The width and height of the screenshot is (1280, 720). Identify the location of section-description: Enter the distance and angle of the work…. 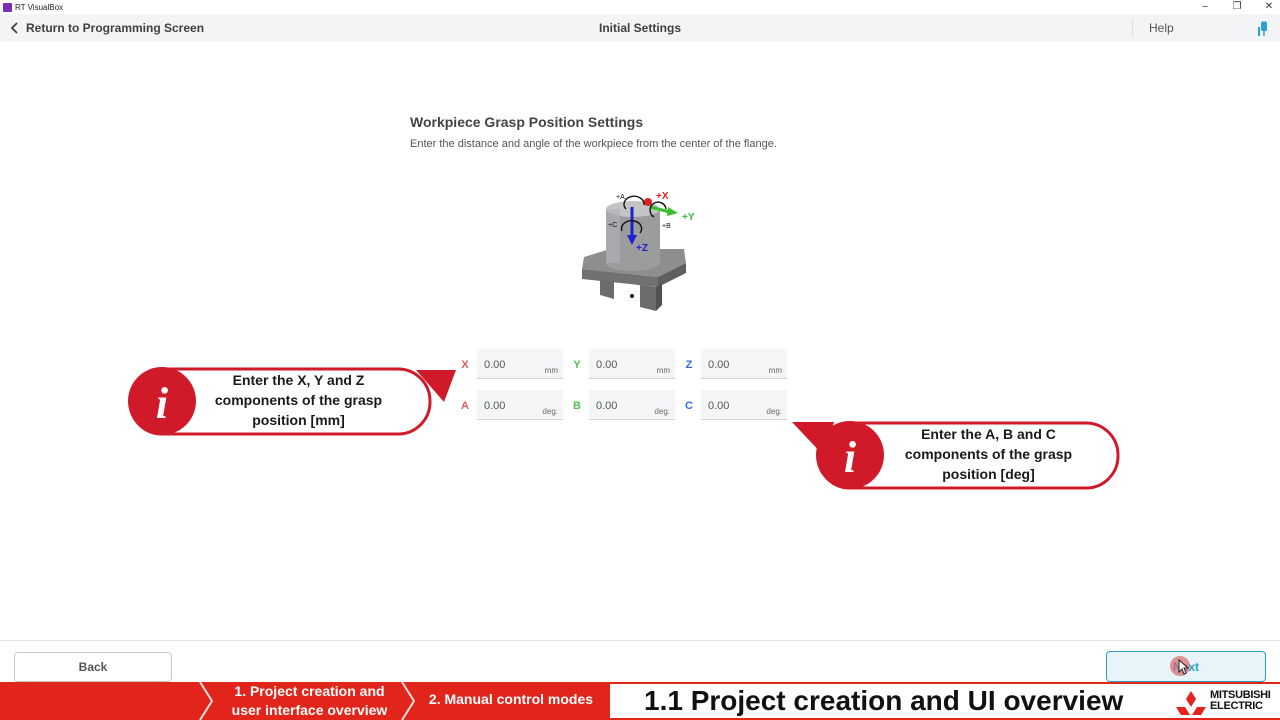
(593, 144).